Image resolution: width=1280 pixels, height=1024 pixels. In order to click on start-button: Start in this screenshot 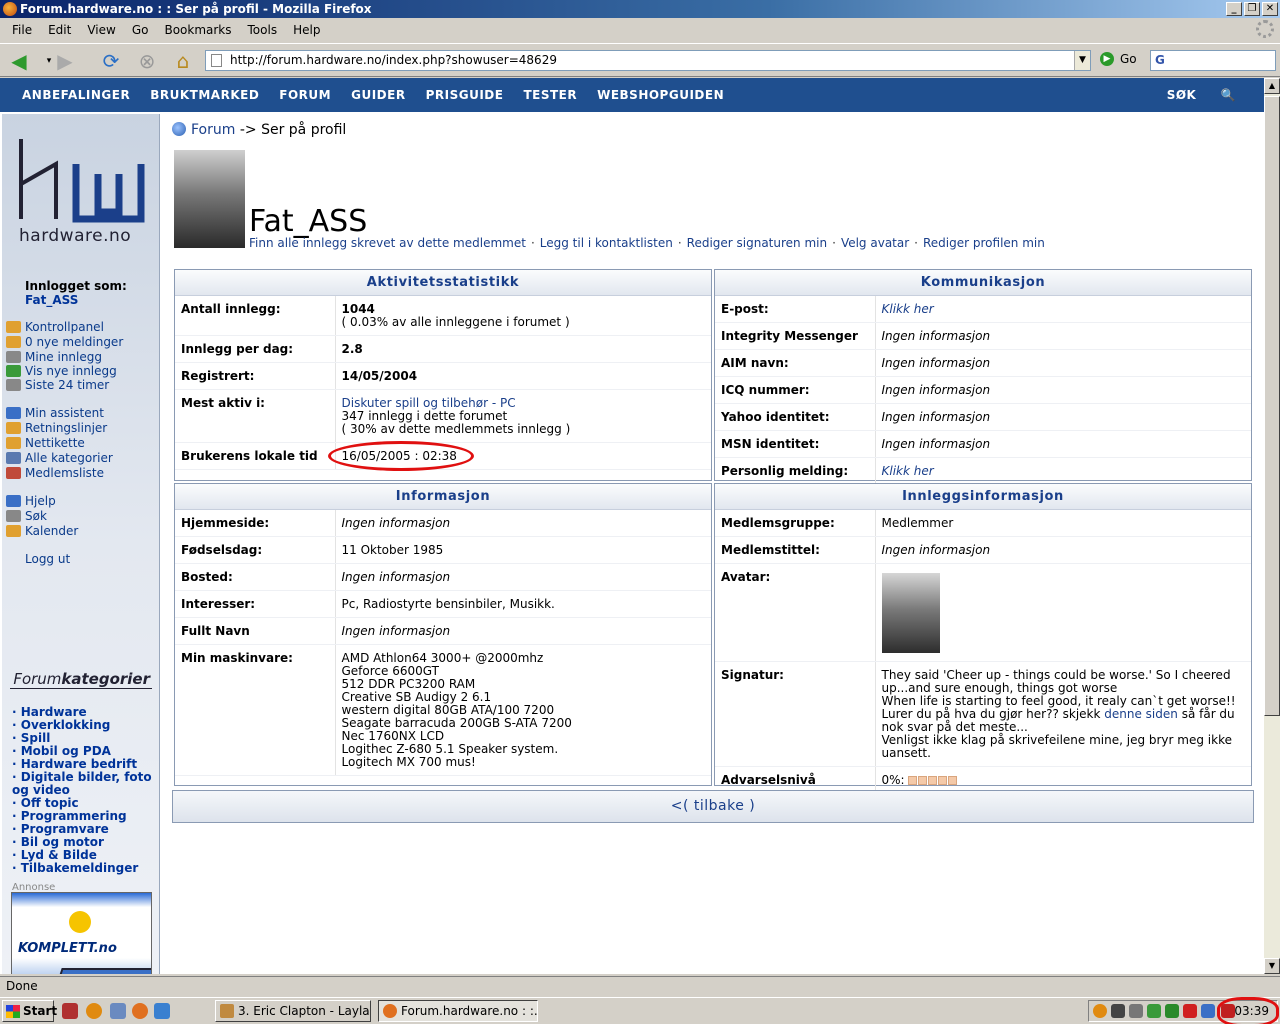, I will do `click(30, 1011)`.